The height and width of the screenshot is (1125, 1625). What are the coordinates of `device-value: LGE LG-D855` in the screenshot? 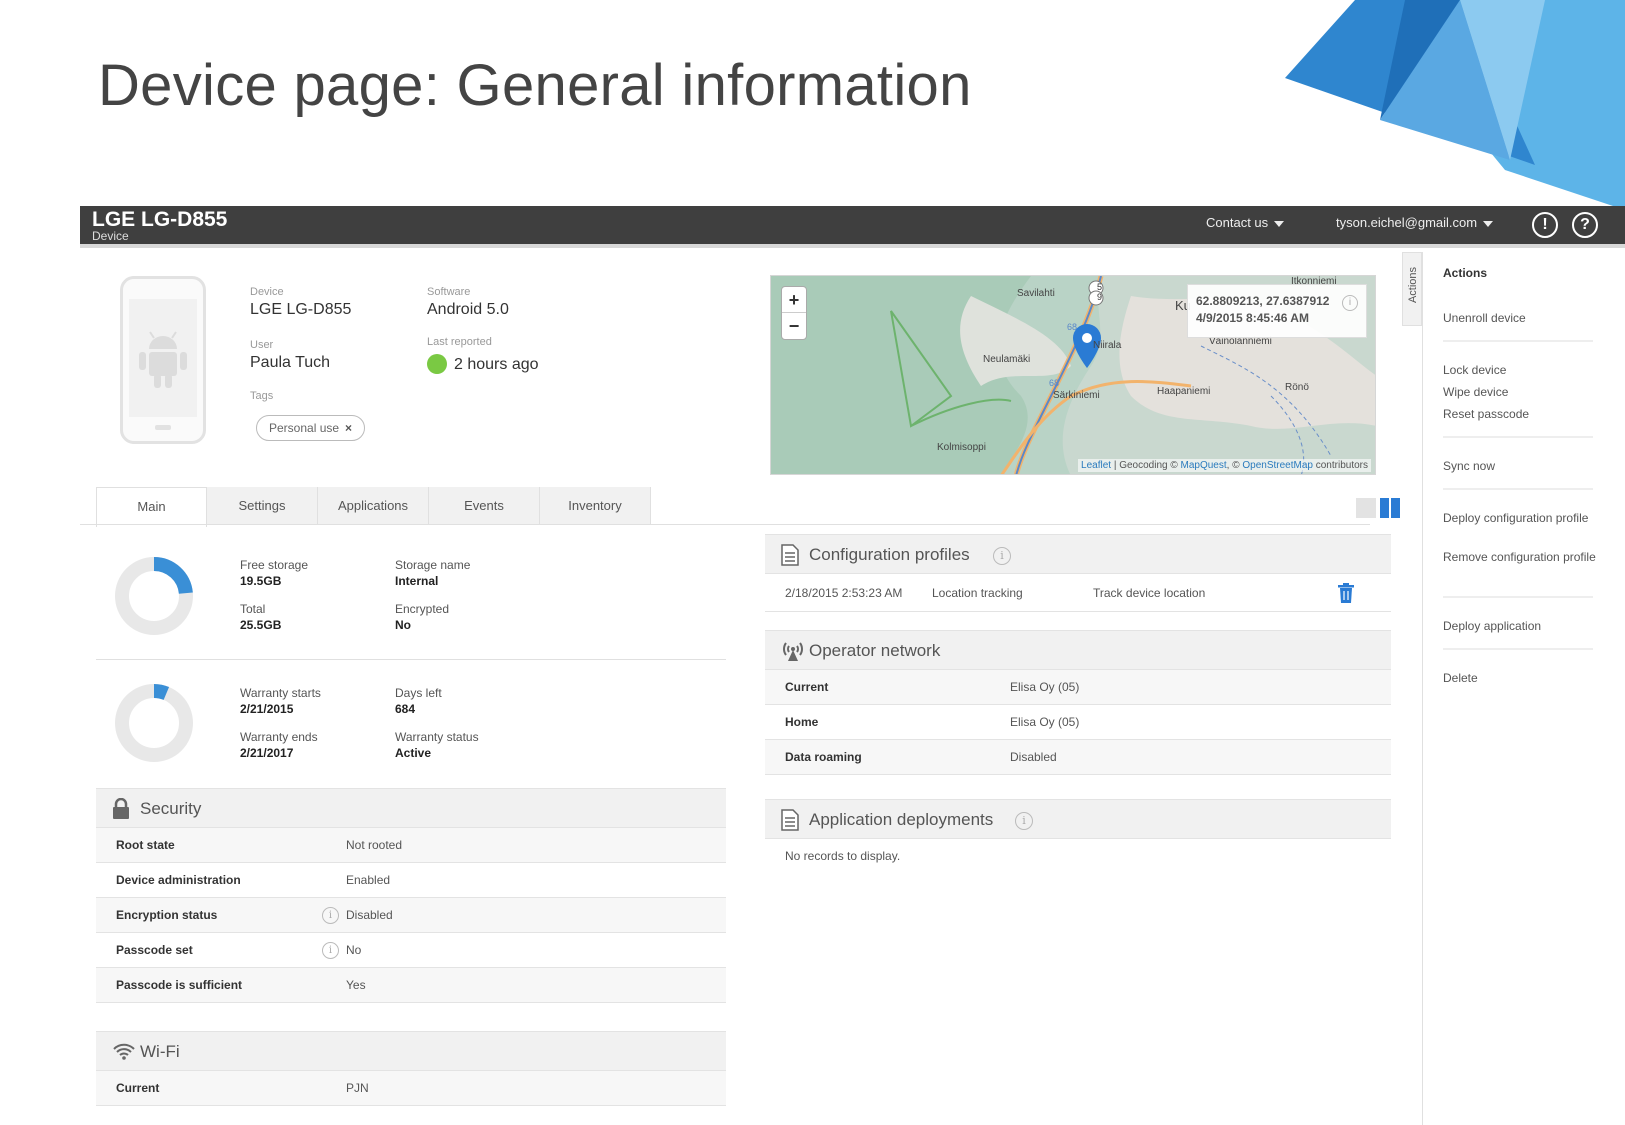 It's located at (301, 309).